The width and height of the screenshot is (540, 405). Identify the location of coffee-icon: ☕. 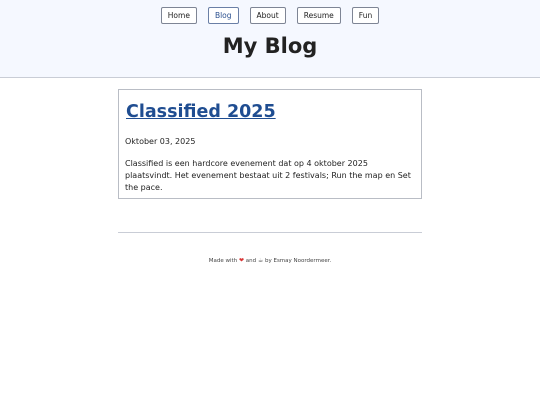
(260, 260).